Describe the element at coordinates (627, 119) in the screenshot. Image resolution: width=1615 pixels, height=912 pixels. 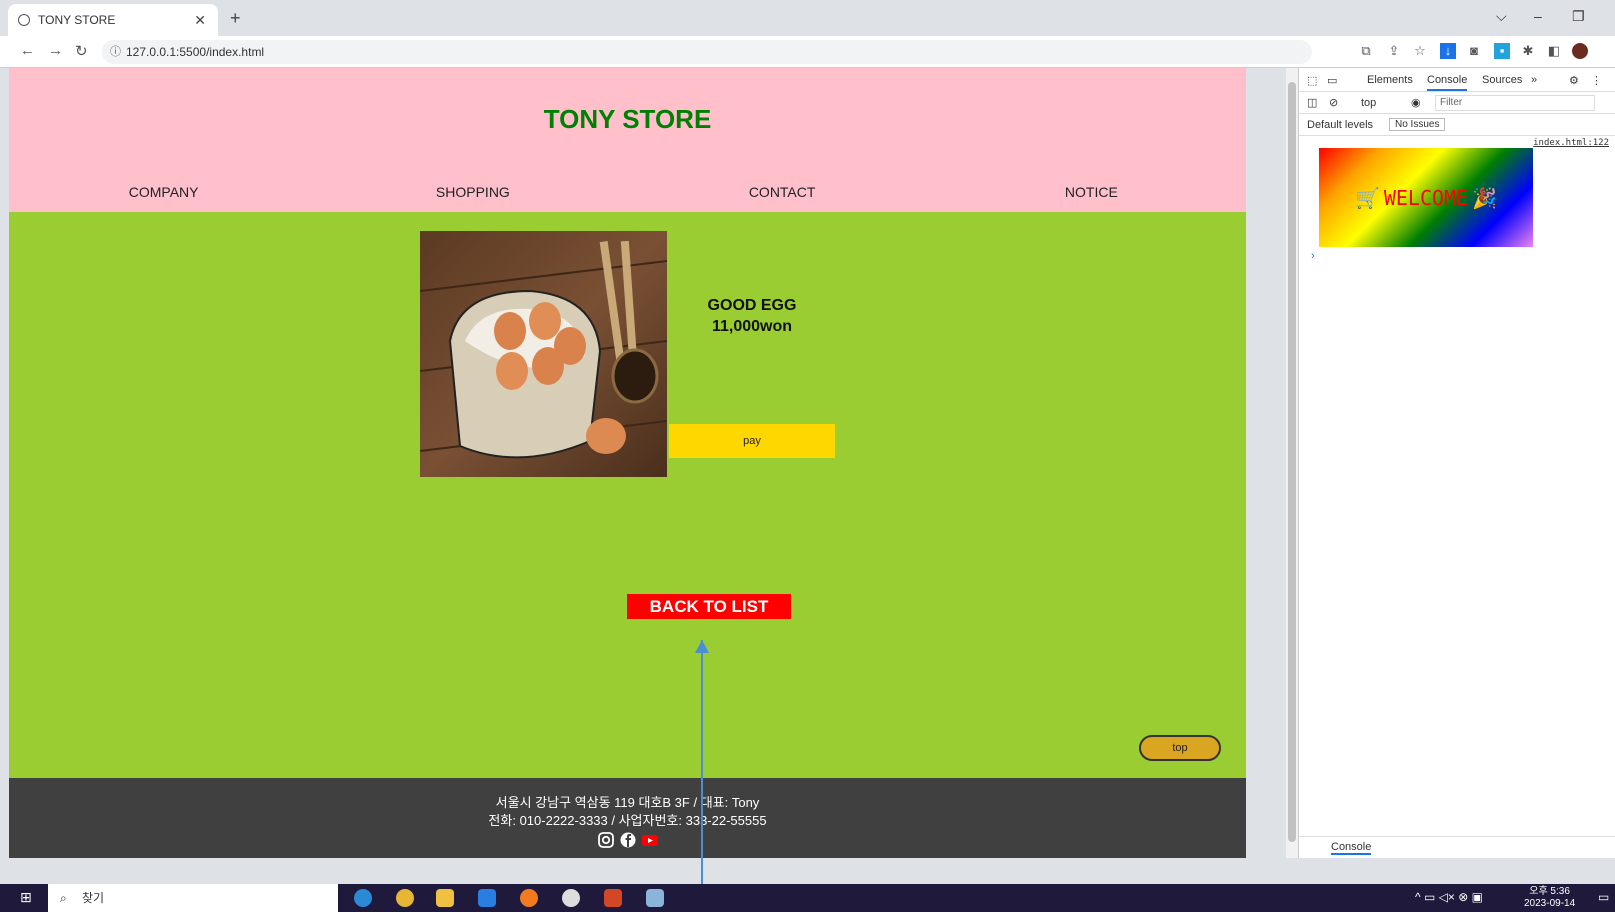
I see `site-title: TONY STORE` at that location.